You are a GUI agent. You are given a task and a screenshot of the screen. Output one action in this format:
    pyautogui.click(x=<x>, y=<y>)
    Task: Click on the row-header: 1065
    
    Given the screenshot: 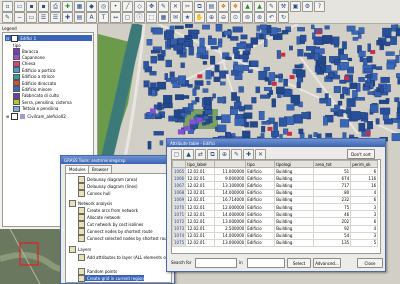 What is the action you would take?
    pyautogui.click(x=179, y=171)
    